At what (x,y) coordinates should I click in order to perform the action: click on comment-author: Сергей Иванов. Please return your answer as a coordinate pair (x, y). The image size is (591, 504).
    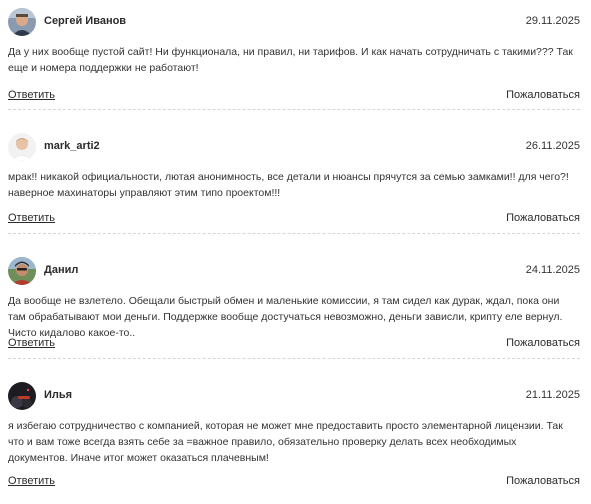
    Looking at the image, I should click on (85, 21).